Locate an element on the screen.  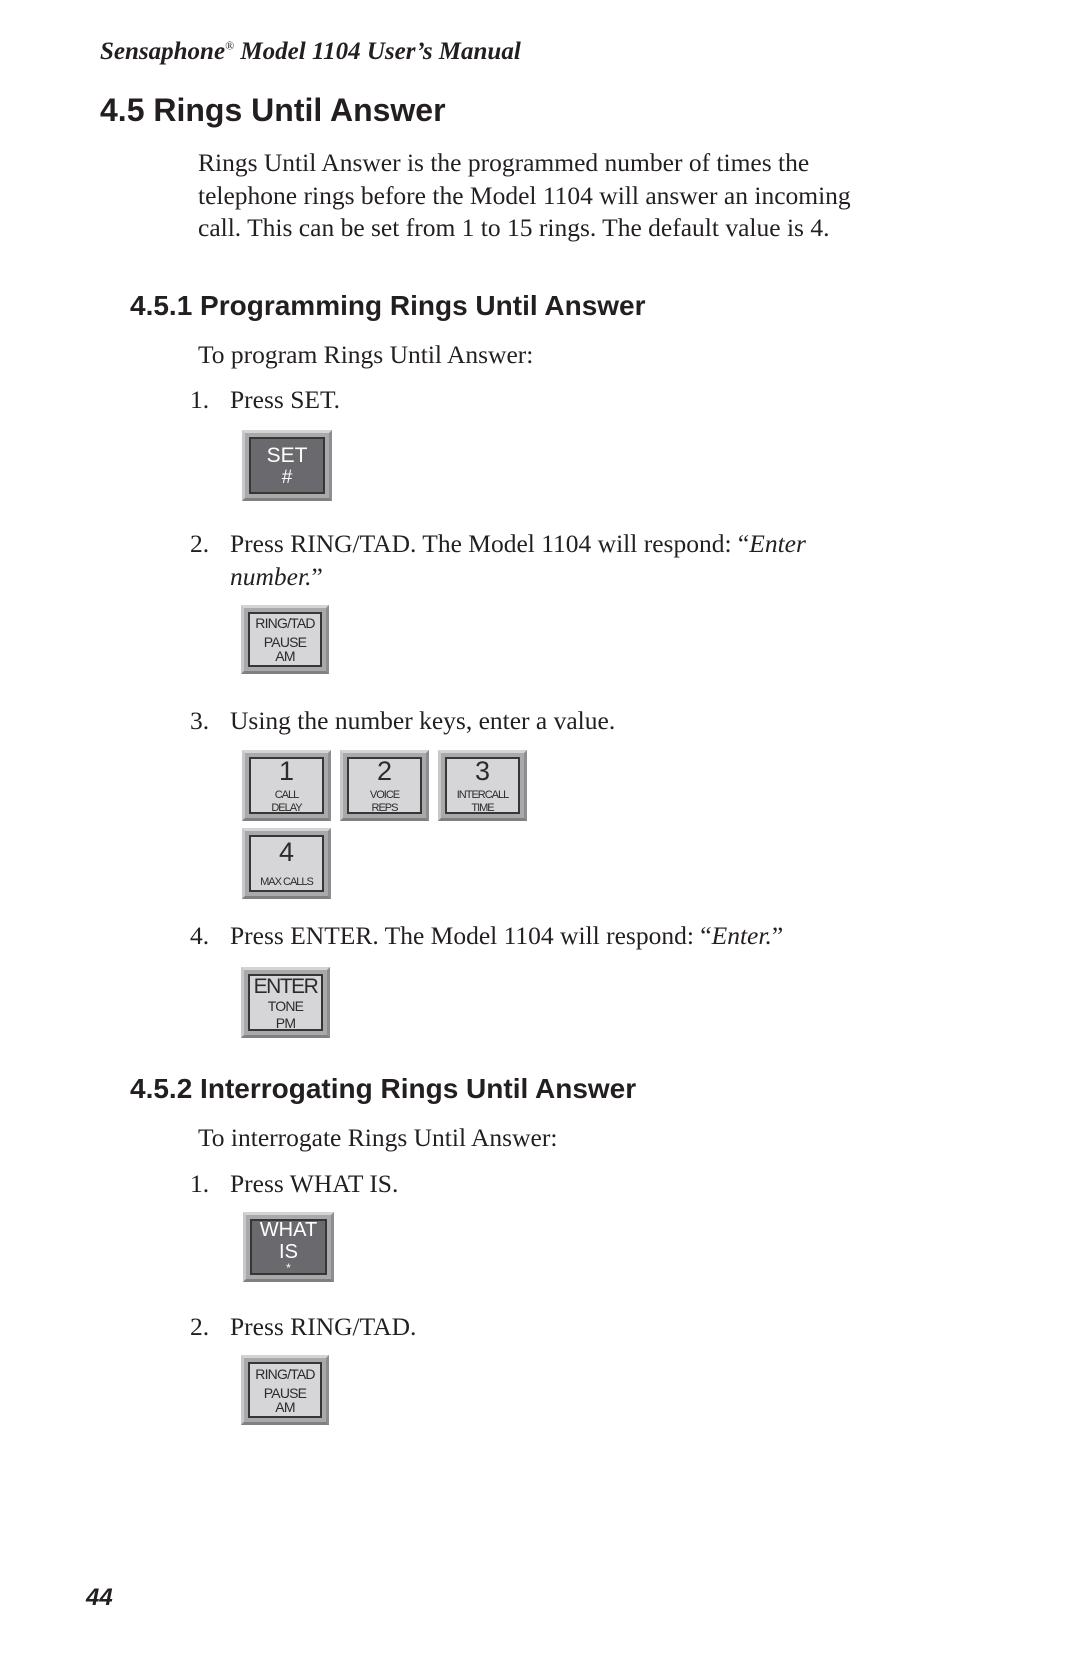
section-title: 4.5 Rings Until Answer is located at coordinates (273, 110).